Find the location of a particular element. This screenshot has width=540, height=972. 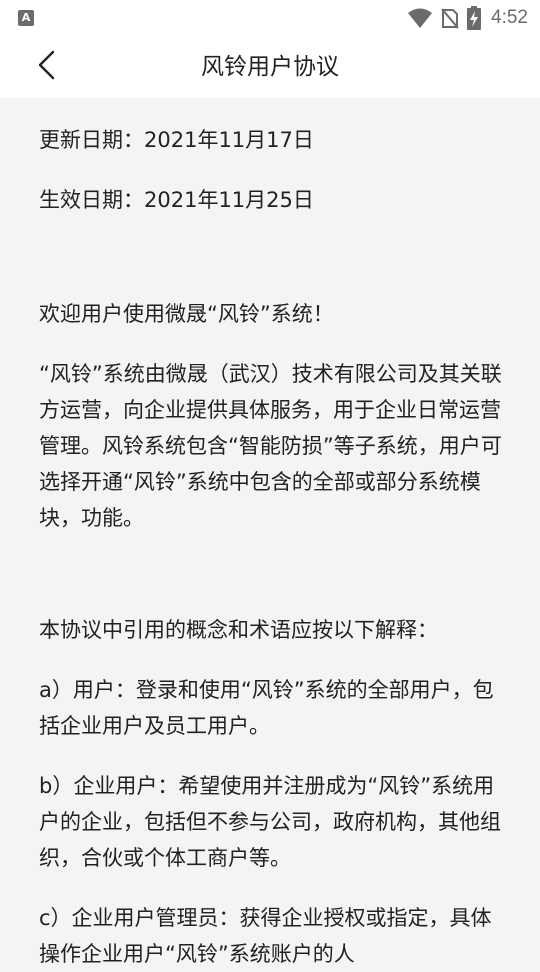

page-title: 风铃用户协议 is located at coordinates (270, 67).